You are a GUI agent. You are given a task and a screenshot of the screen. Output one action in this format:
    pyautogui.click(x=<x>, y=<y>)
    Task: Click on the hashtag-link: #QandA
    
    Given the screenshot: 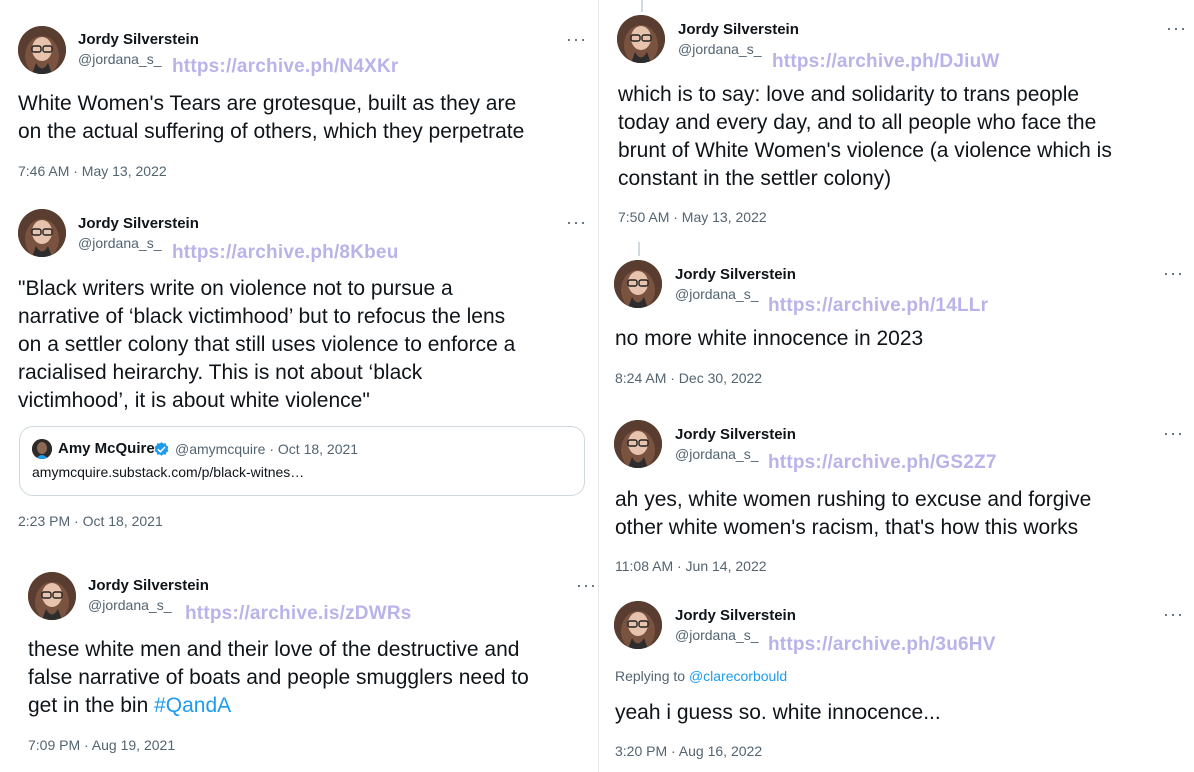 What is the action you would take?
    pyautogui.click(x=192, y=705)
    